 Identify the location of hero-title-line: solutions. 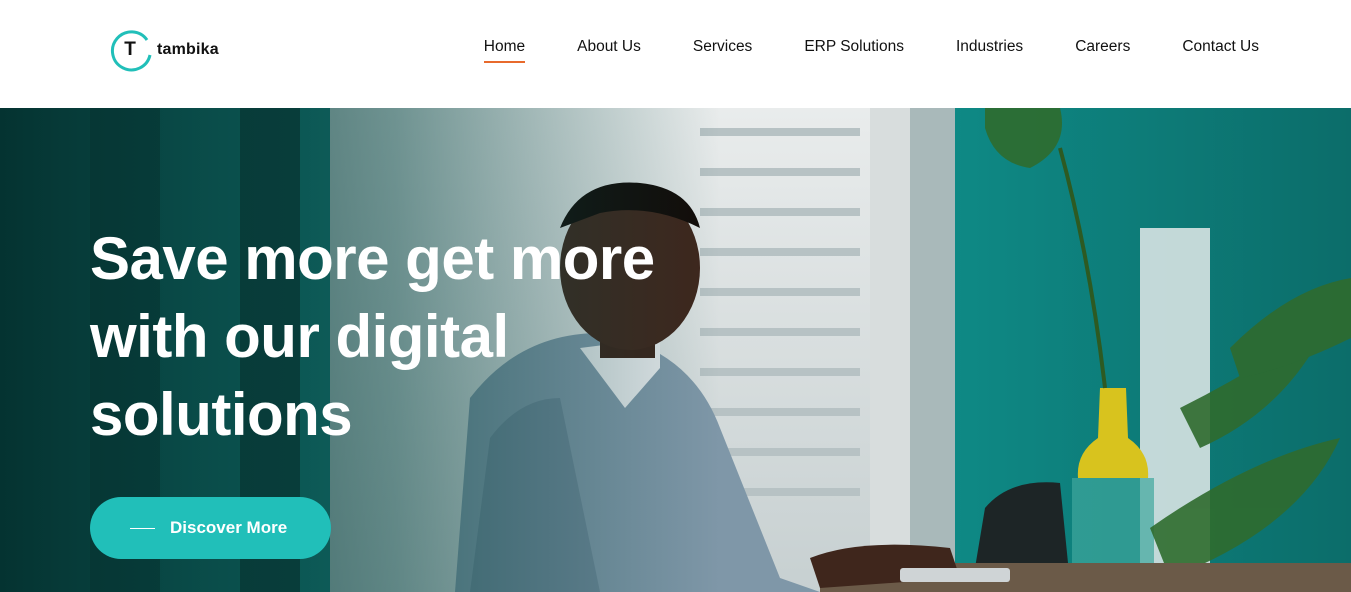
(221, 414).